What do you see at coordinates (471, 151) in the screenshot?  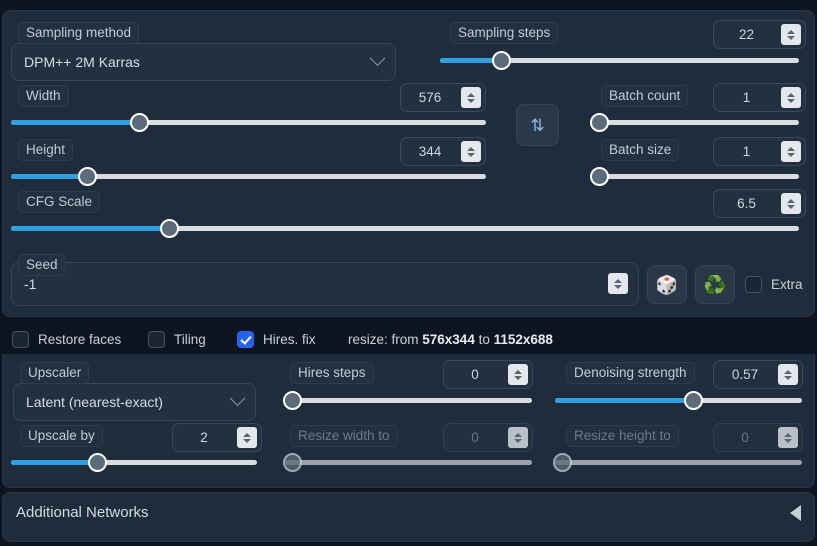 I see `height-stepper` at bounding box center [471, 151].